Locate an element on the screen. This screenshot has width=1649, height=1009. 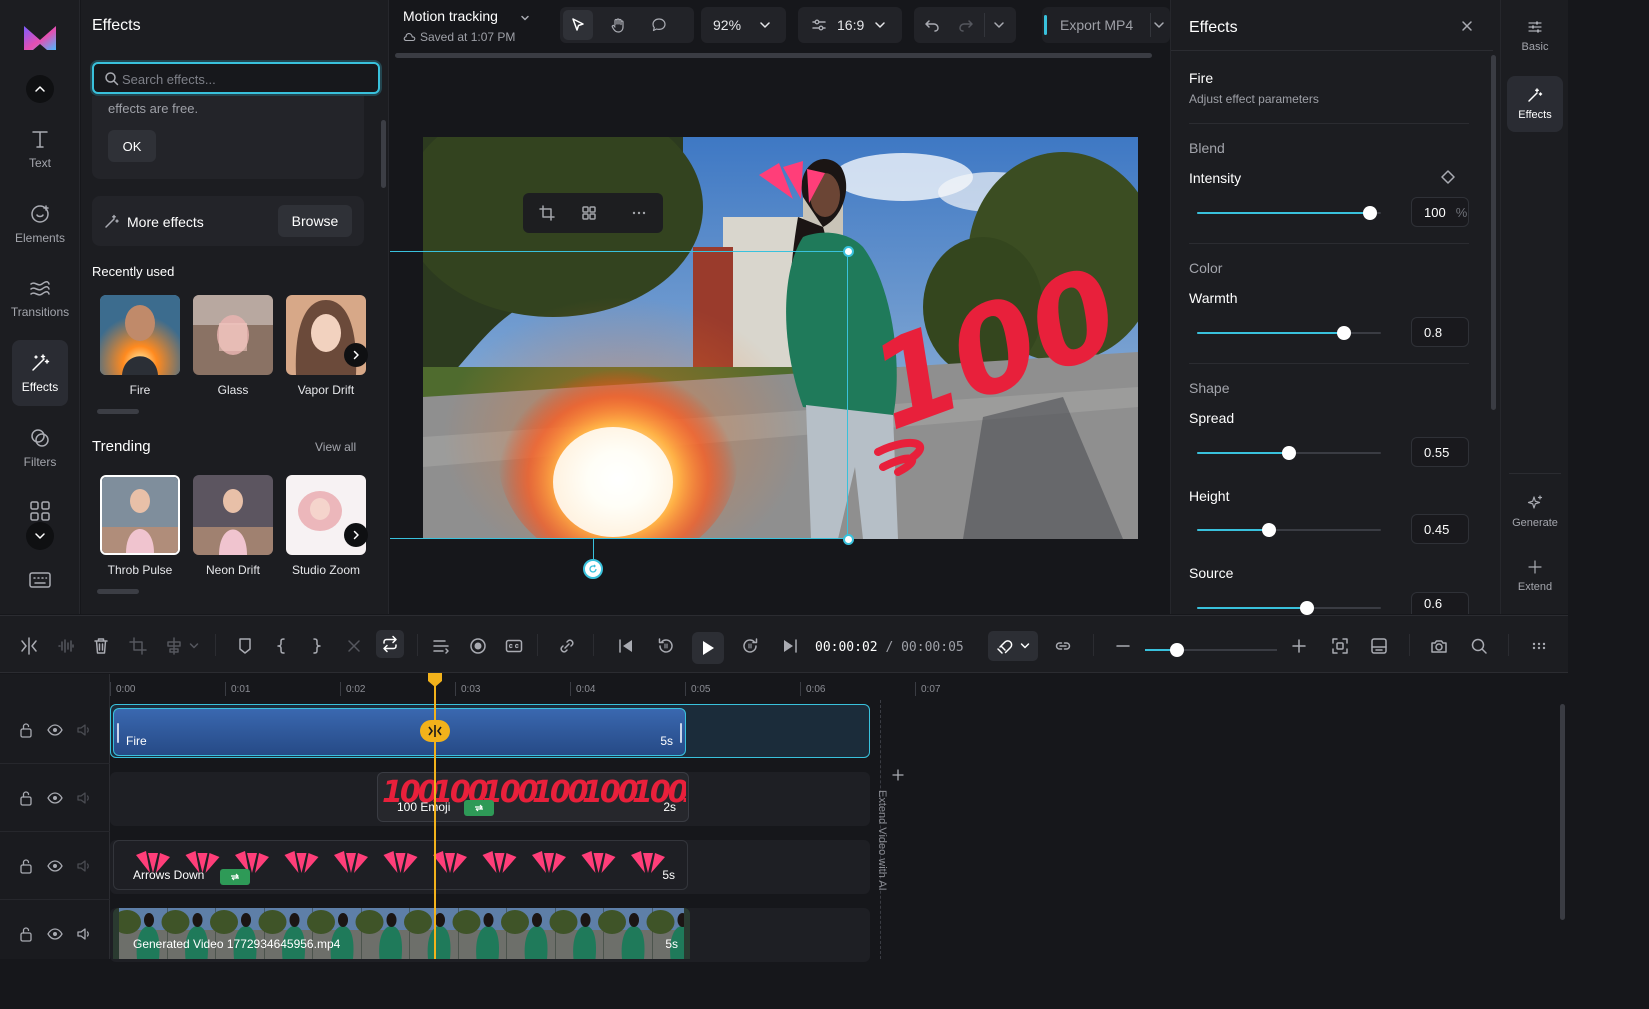
effect-thumb-throb-pulse is located at coordinates (140, 515).